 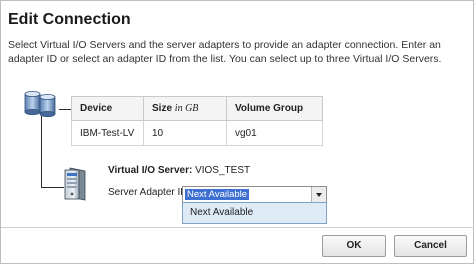 I want to click on dialog-title: Edit Connection, so click(x=69, y=19).